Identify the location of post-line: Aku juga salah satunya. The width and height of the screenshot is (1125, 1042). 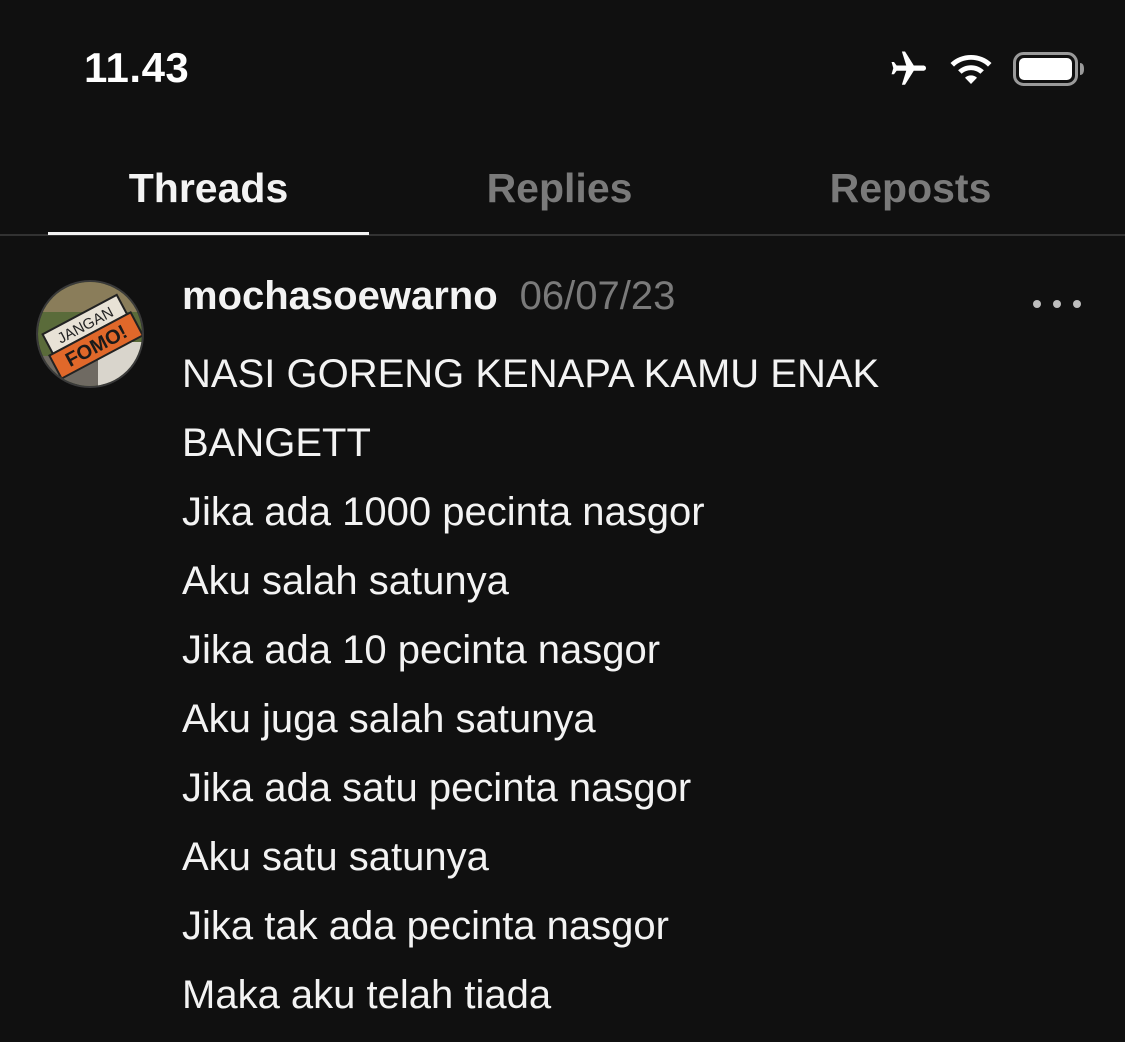
(389, 719).